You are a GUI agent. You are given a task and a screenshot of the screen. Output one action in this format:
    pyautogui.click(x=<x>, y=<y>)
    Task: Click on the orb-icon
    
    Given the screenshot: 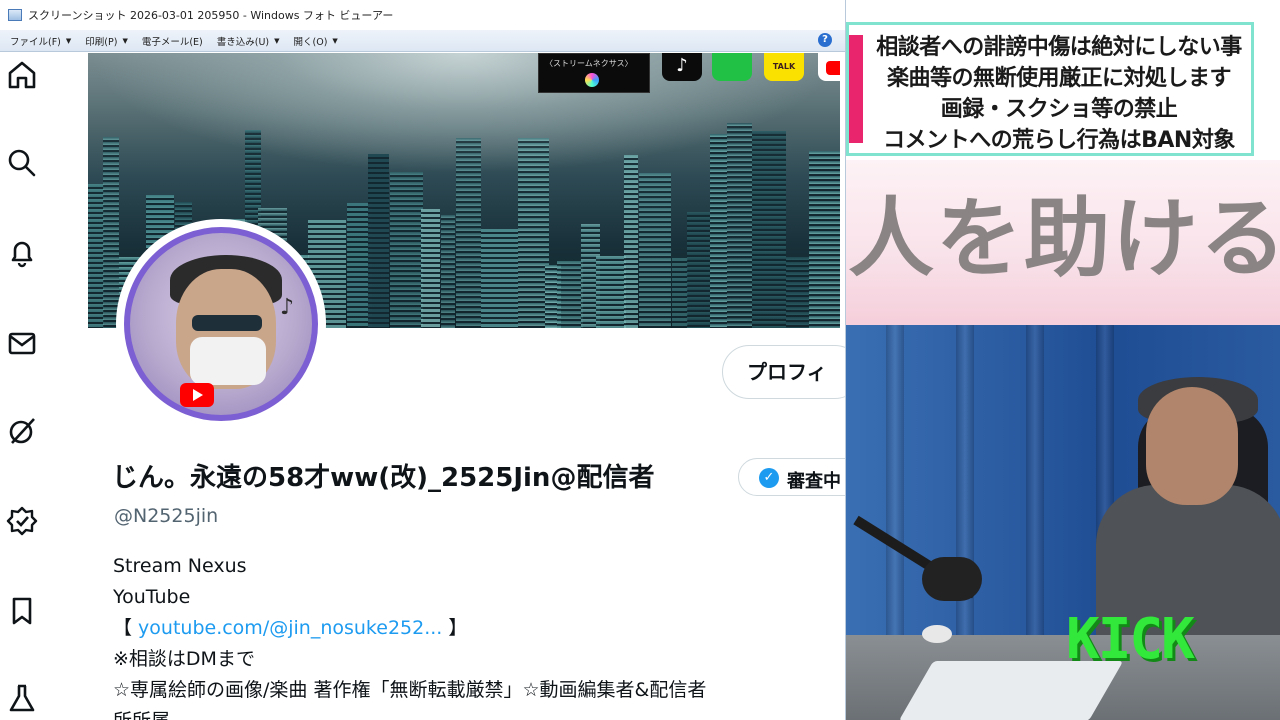 What is the action you would take?
    pyautogui.click(x=592, y=80)
    